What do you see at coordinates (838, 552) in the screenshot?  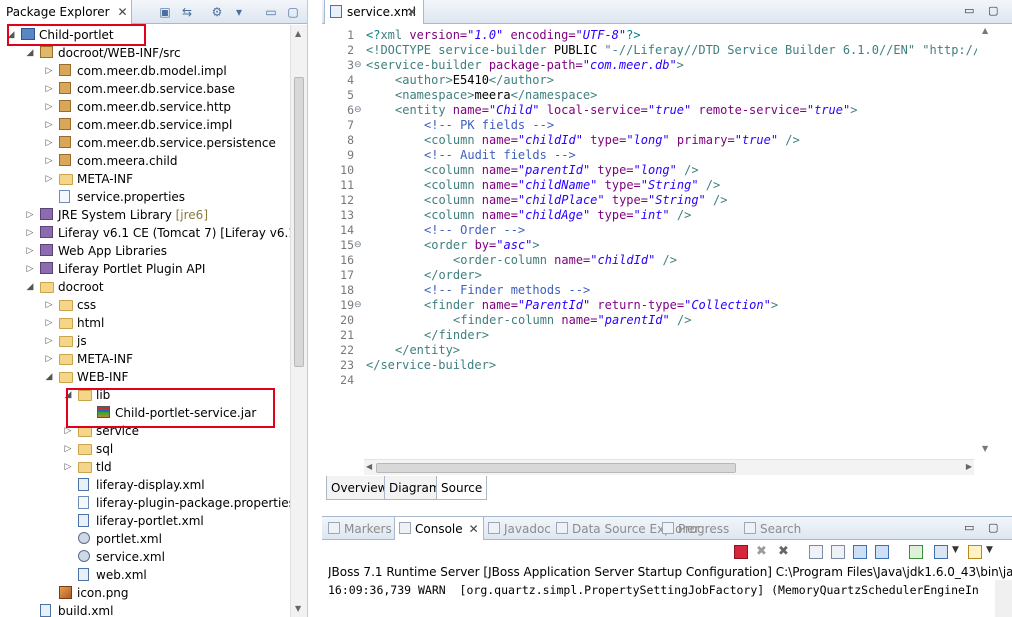 I see `scroll-lock-icon` at bounding box center [838, 552].